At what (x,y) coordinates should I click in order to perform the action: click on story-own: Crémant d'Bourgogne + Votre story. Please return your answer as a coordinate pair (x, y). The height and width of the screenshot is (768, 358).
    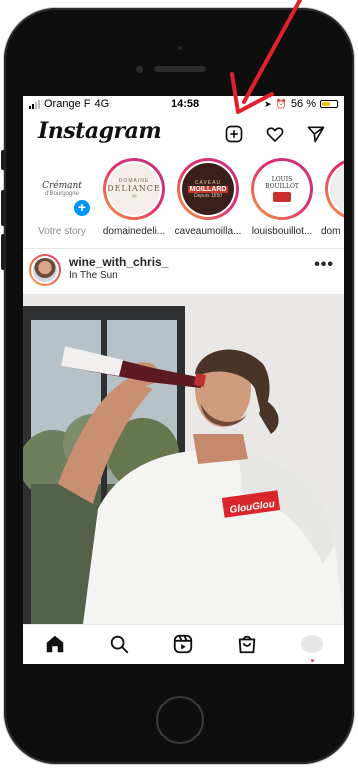
    Looking at the image, I should click on (62, 201).